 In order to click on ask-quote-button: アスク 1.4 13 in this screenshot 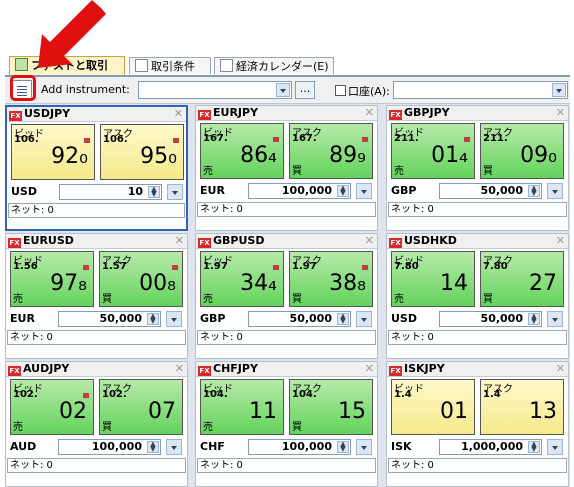, I will do `click(522, 407)`.